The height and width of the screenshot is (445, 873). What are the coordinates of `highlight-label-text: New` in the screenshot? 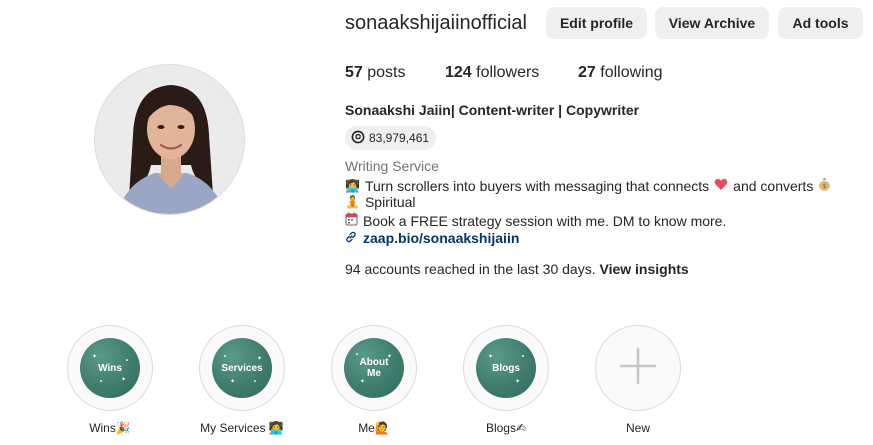 It's located at (637, 428).